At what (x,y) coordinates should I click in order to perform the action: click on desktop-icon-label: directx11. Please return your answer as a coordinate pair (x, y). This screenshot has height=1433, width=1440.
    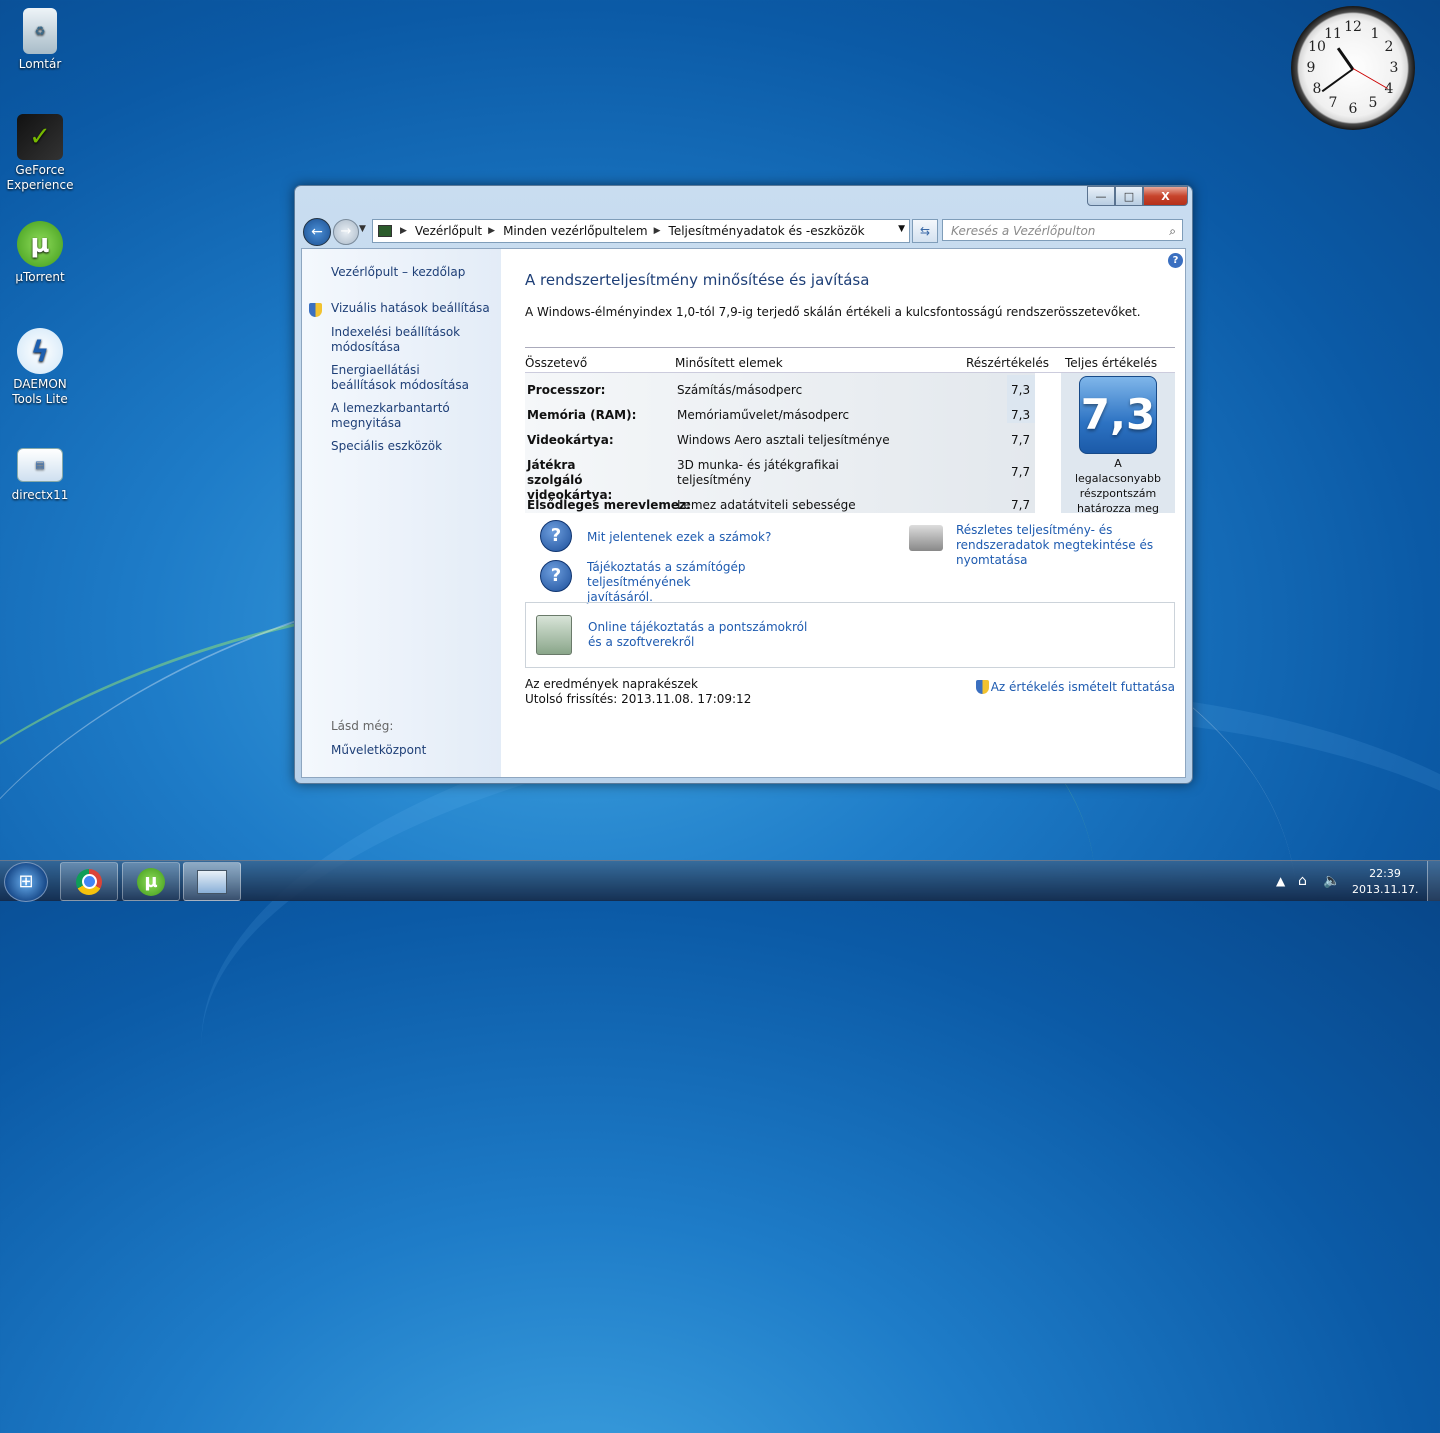
    Looking at the image, I should click on (40, 495).